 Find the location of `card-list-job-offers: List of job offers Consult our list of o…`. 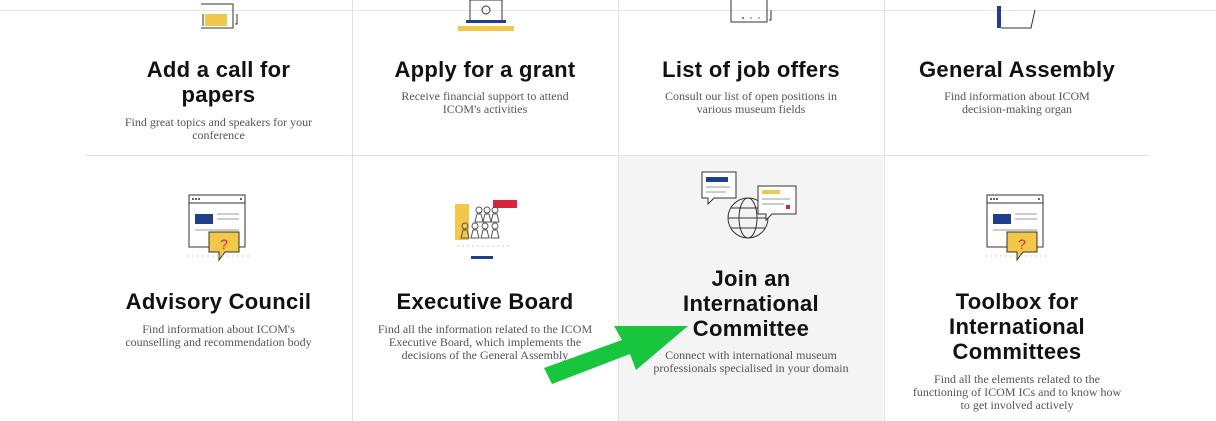

card-list-job-offers: List of job offers Consult our list of o… is located at coordinates (750, 78).